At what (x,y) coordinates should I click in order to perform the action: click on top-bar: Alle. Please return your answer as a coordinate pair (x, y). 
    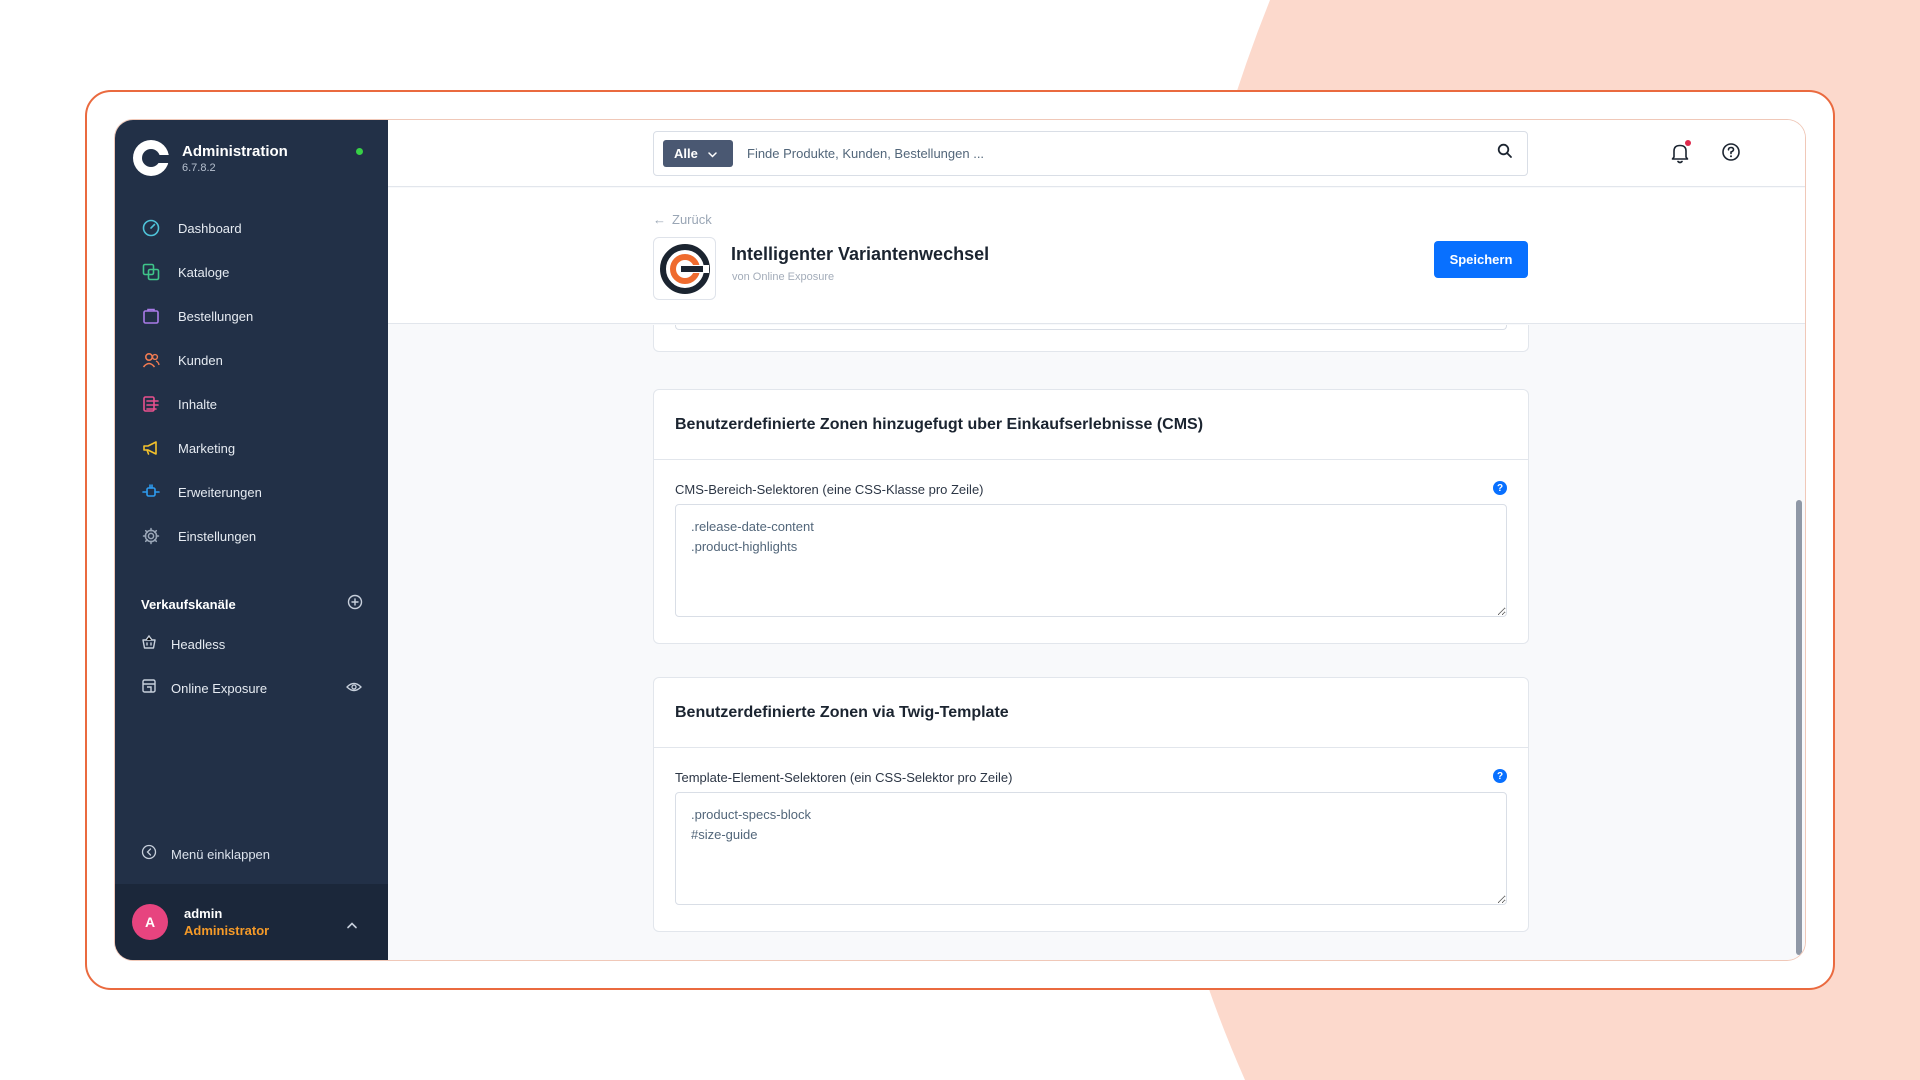
    Looking at the image, I should click on (1096, 153).